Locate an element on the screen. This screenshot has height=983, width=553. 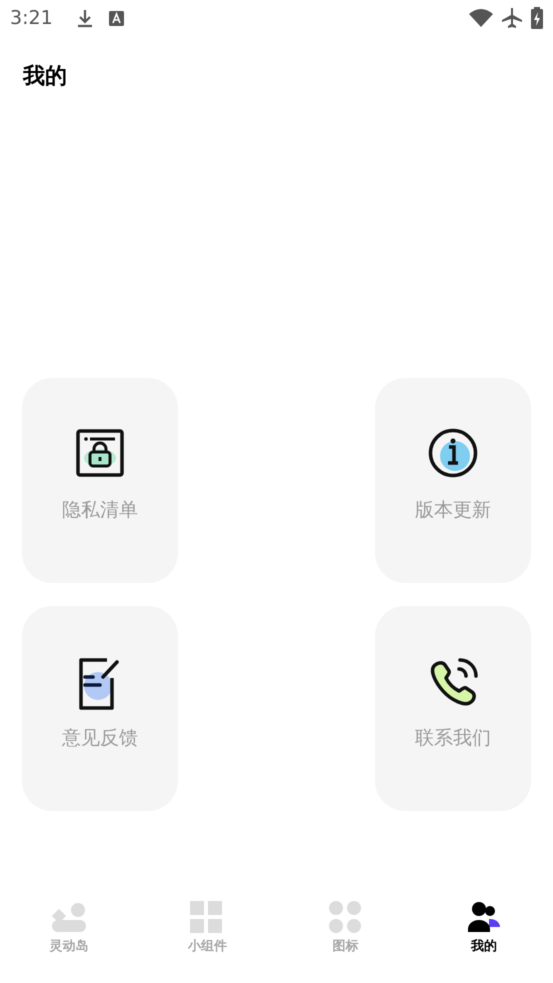
card-label: 版本更新 is located at coordinates (453, 511).